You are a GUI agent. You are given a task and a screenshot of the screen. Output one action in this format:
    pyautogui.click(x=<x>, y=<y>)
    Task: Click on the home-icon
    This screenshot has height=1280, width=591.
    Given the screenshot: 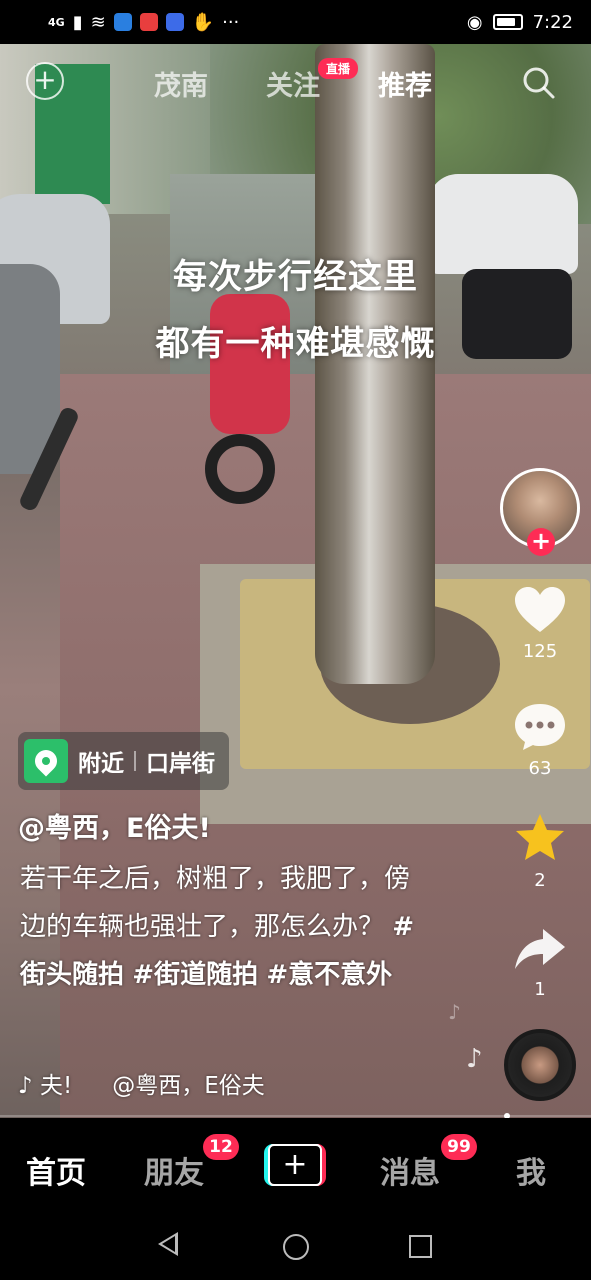 What is the action you would take?
    pyautogui.click(x=296, y=1247)
    